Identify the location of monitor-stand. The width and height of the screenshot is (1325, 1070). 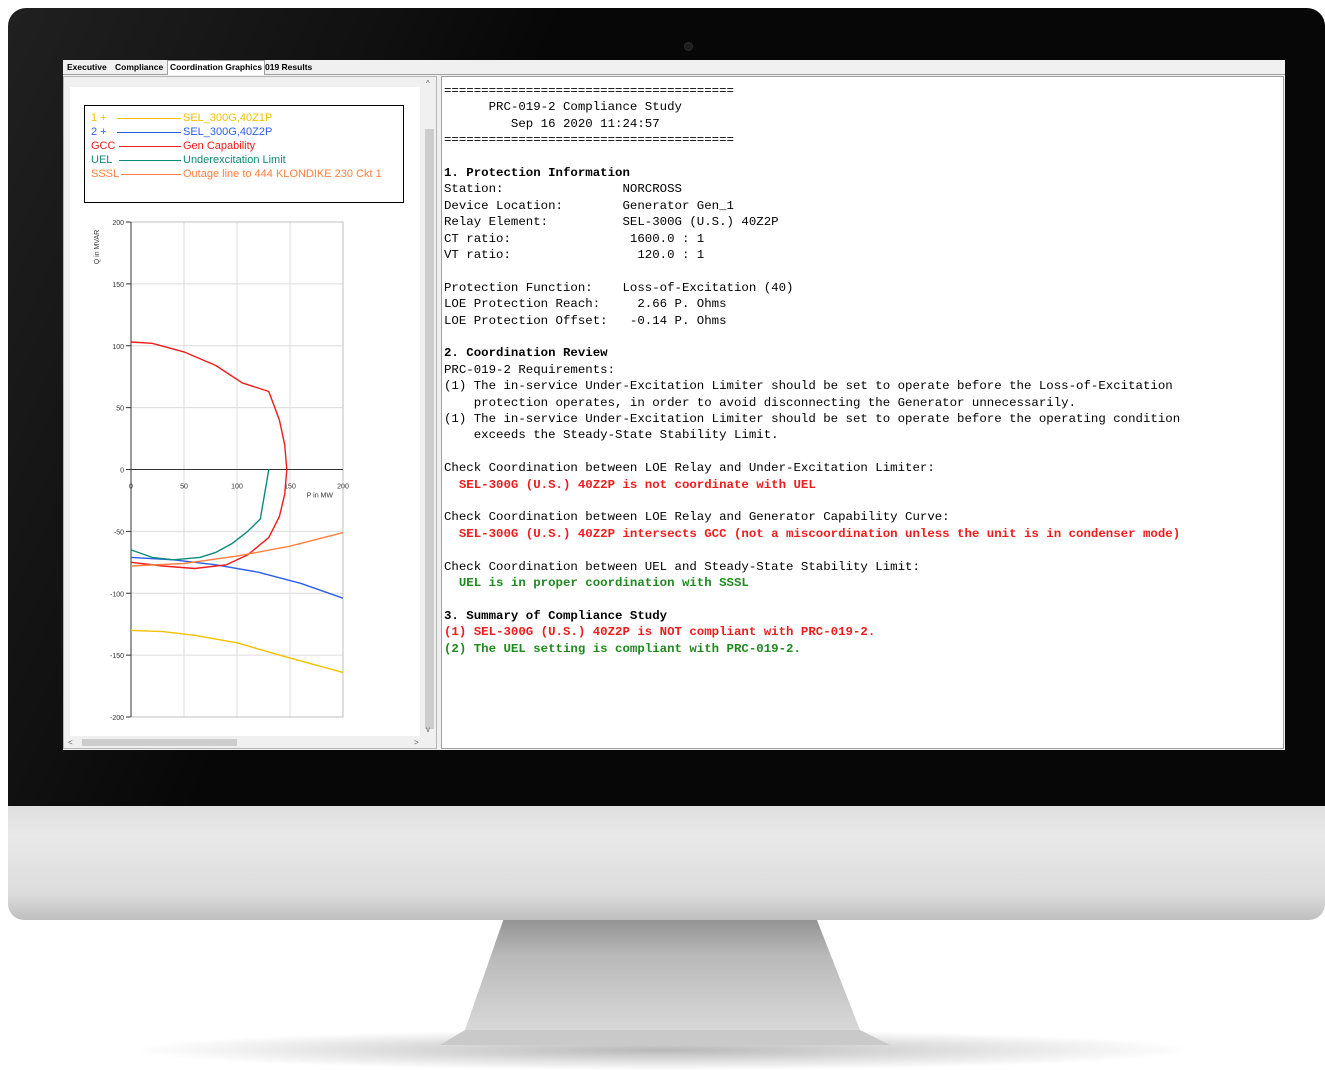
(665, 980).